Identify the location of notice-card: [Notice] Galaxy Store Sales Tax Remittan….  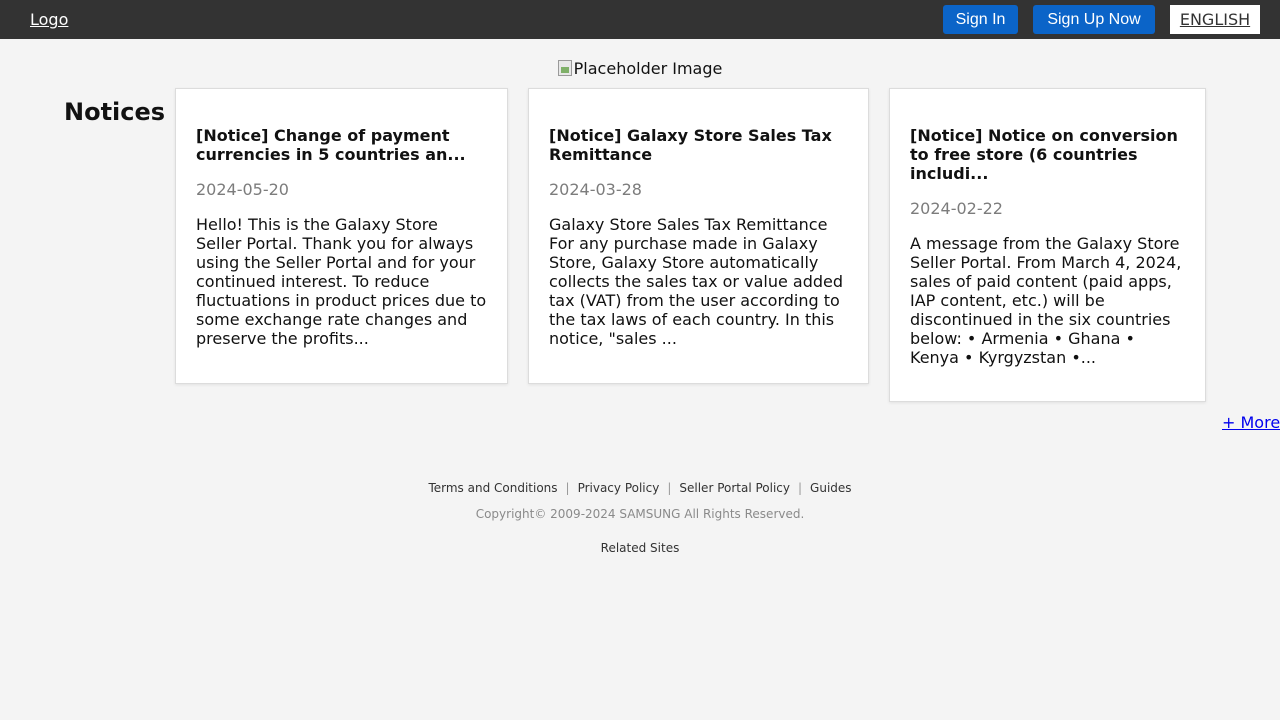
(698, 236).